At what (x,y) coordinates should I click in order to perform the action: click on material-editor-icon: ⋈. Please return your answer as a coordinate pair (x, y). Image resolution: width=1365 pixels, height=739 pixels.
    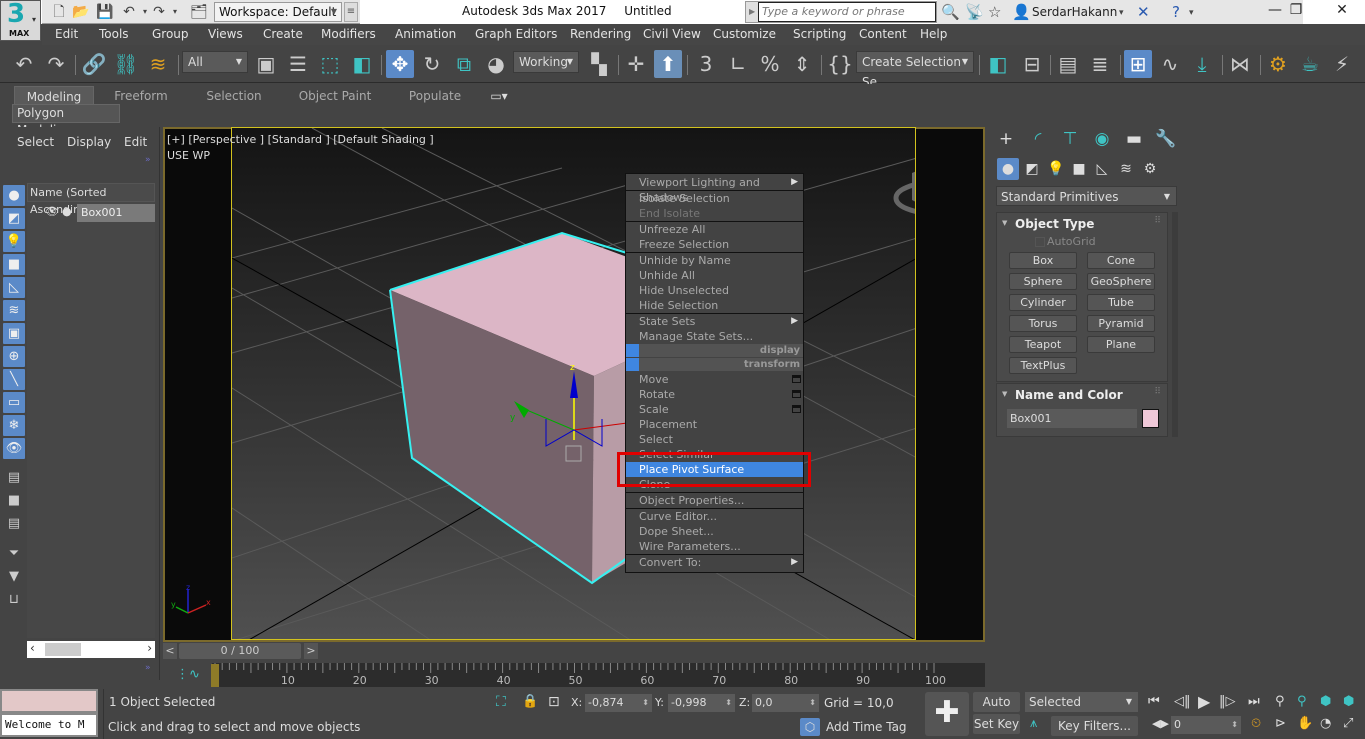
    Looking at the image, I should click on (1240, 64).